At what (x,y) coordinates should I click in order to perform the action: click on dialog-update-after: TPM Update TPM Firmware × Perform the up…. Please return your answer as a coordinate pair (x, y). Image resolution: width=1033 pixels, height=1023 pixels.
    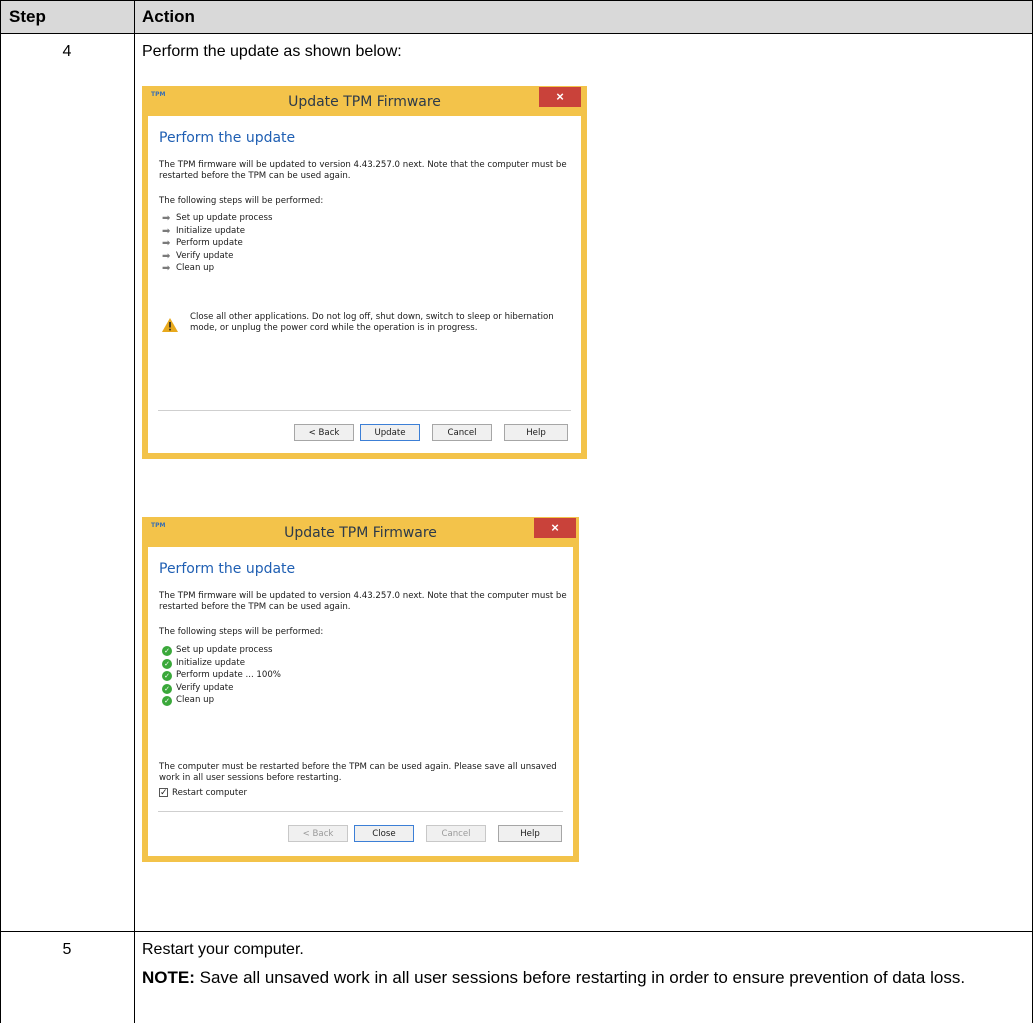
    Looking at the image, I should click on (360, 689).